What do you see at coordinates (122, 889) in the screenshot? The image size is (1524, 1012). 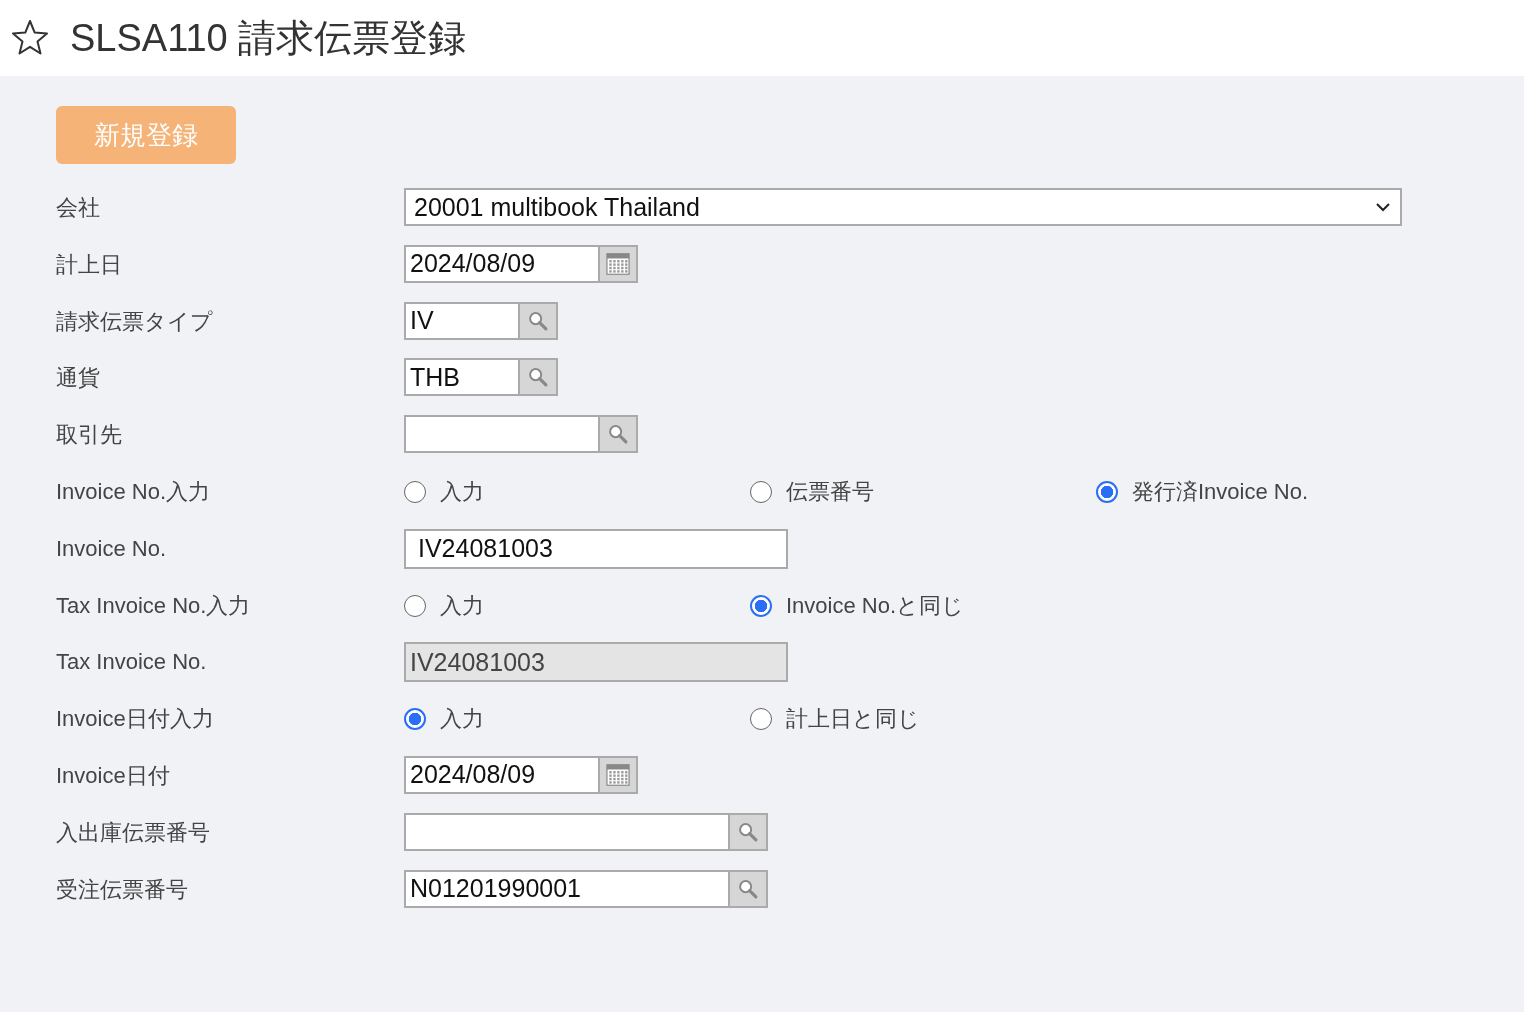 I see `field-label: 受注伝票番号` at bounding box center [122, 889].